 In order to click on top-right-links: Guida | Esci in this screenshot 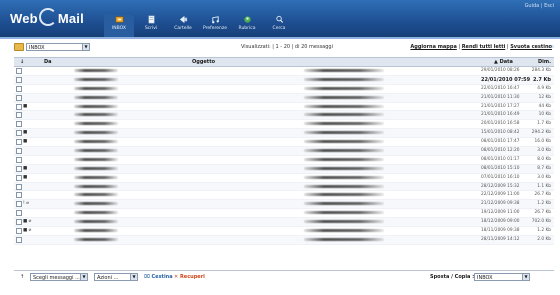, I will do `click(539, 6)`.